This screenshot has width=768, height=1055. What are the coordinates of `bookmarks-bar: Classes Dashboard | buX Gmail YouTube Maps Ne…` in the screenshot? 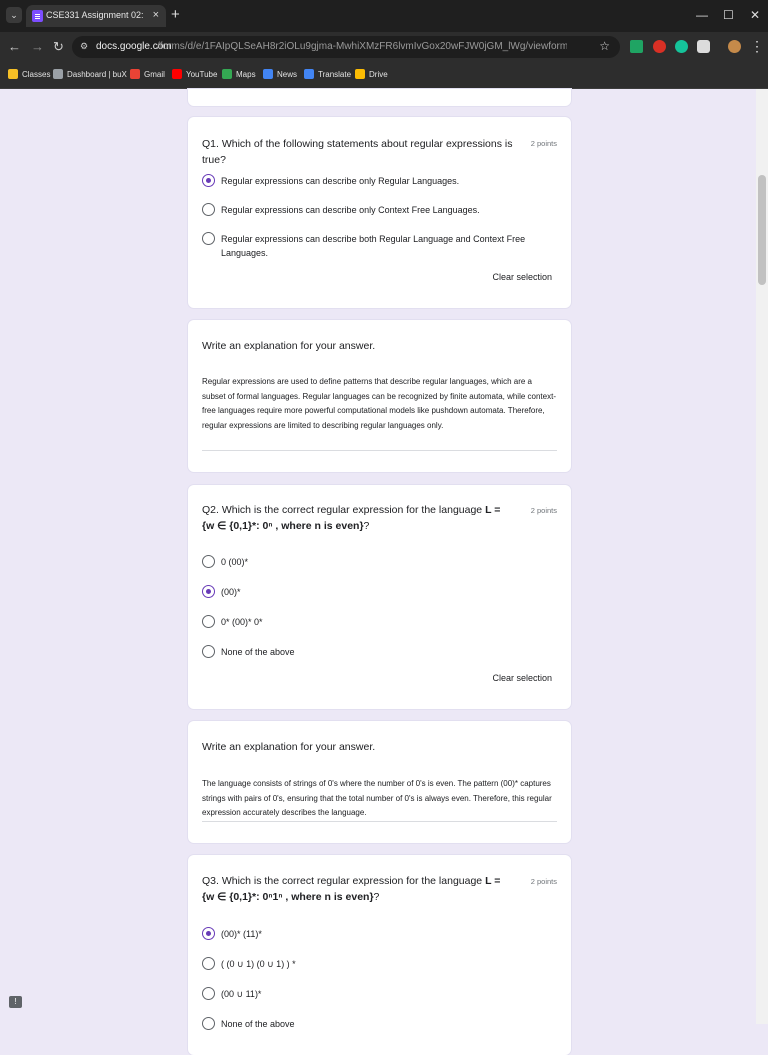 It's located at (384, 75).